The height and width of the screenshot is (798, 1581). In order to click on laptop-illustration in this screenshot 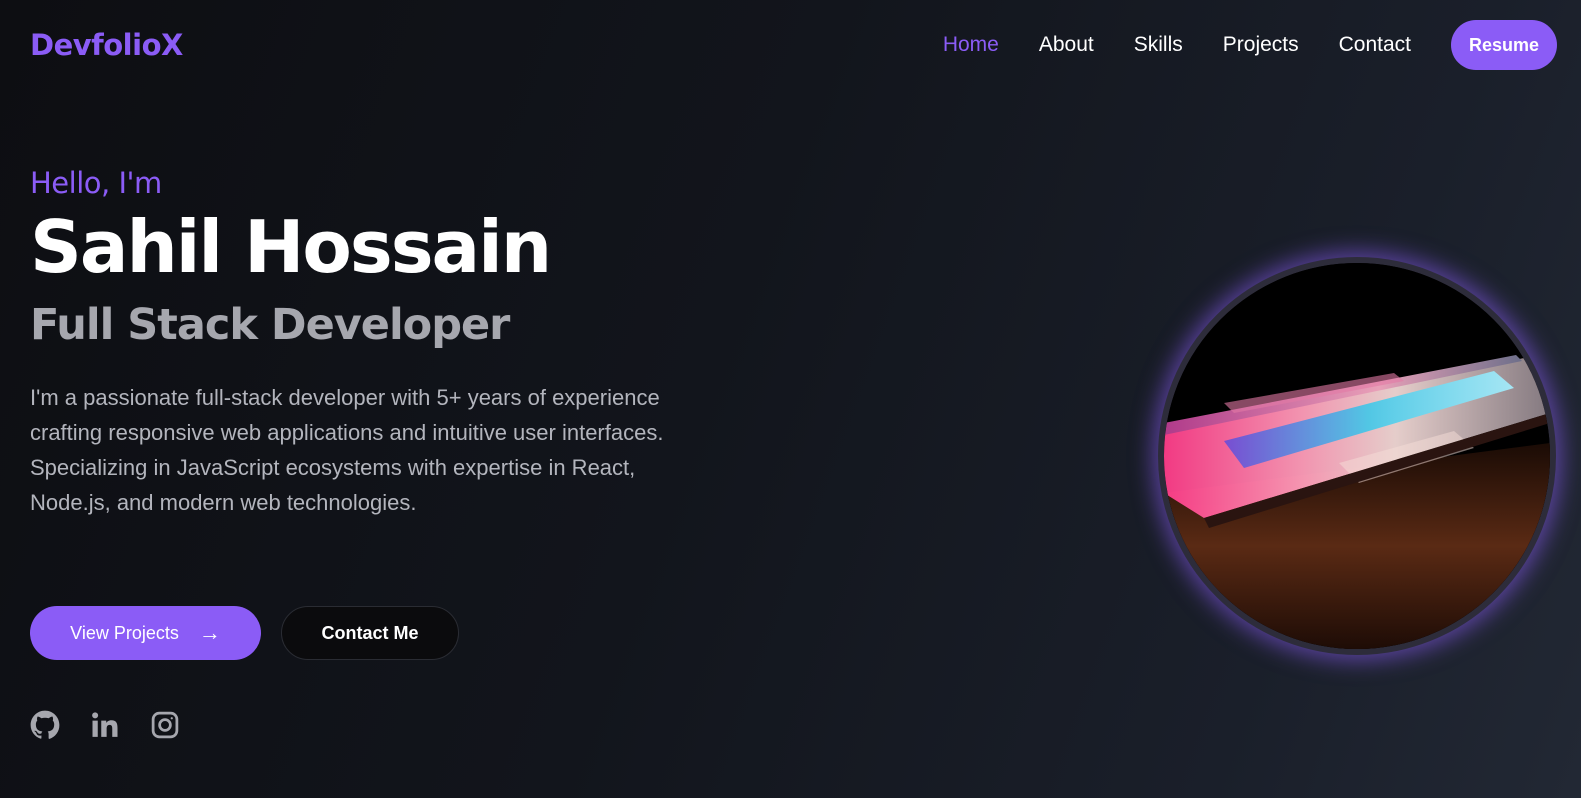, I will do `click(1357, 456)`.